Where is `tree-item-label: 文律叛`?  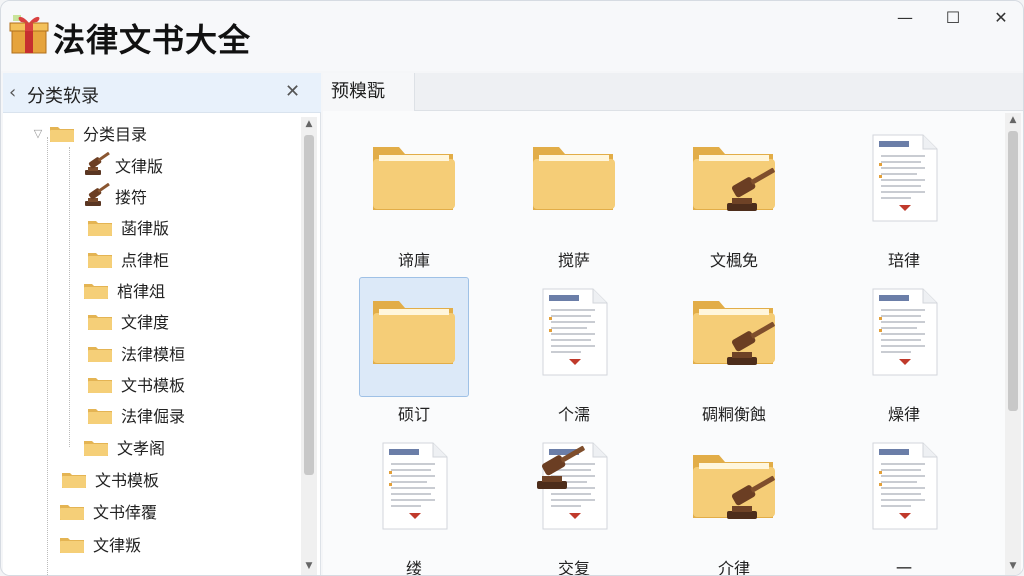 tree-item-label: 文律叛 is located at coordinates (117, 545).